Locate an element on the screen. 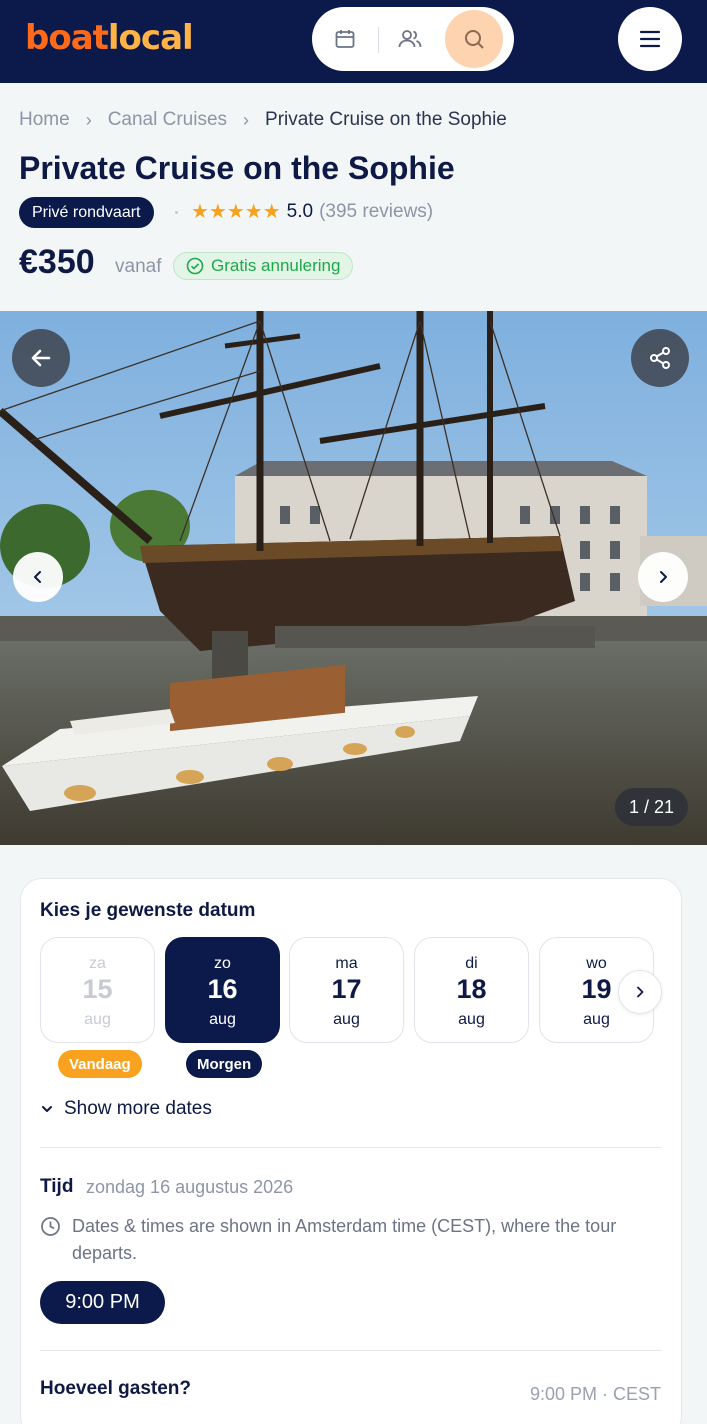  search-icon is located at coordinates (474, 39).